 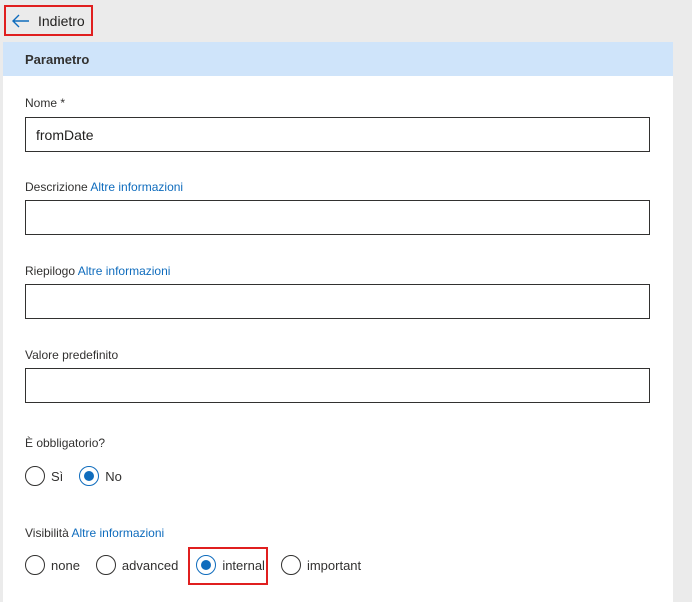 What do you see at coordinates (105, 565) in the screenshot?
I see `radio-advanced-circle` at bounding box center [105, 565].